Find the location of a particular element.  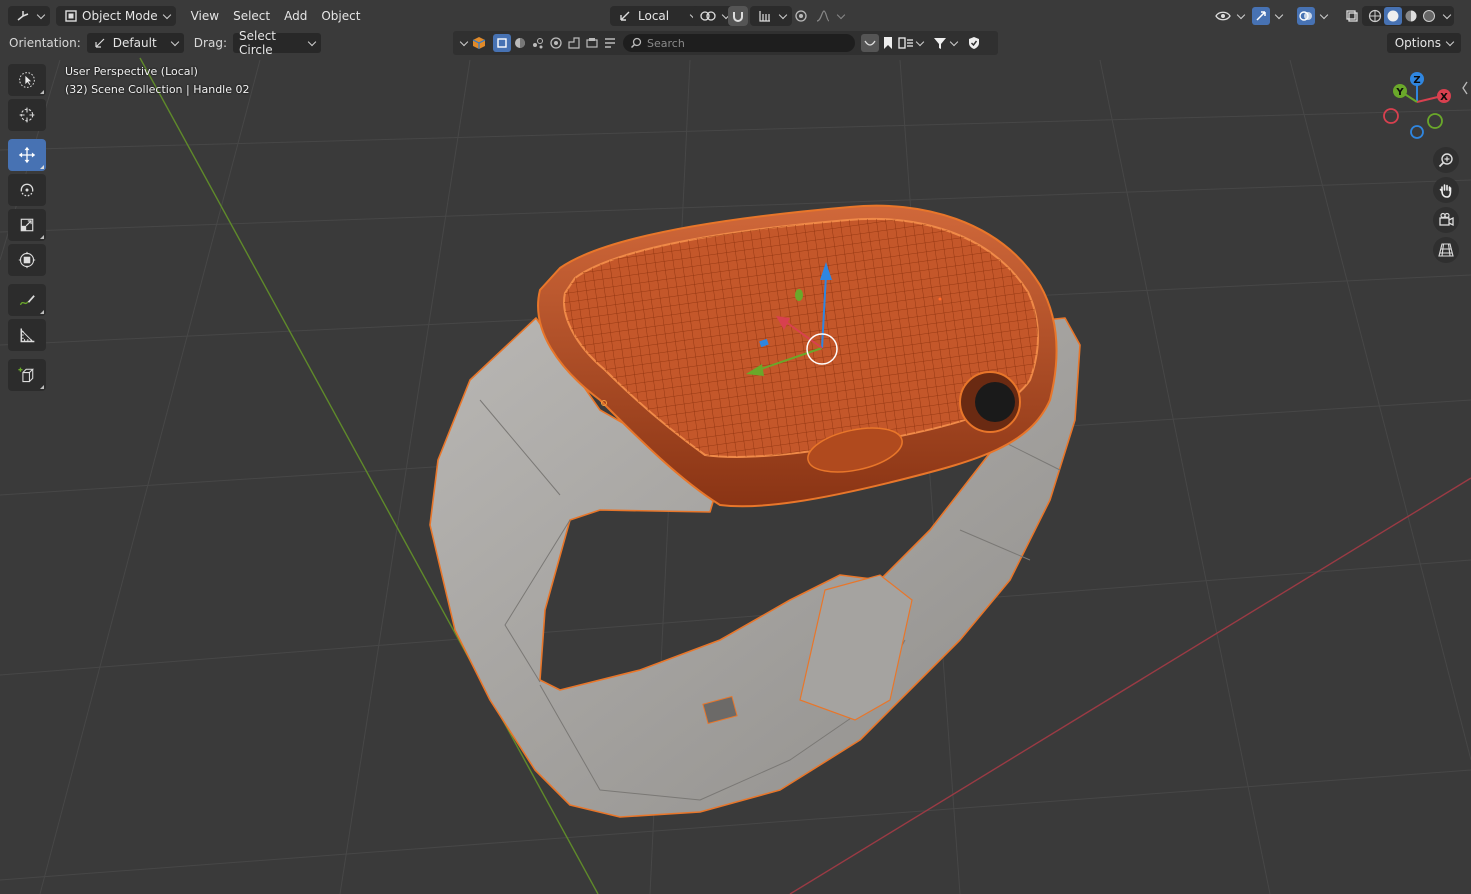

orientation-value: Local is located at coordinates (654, 16).